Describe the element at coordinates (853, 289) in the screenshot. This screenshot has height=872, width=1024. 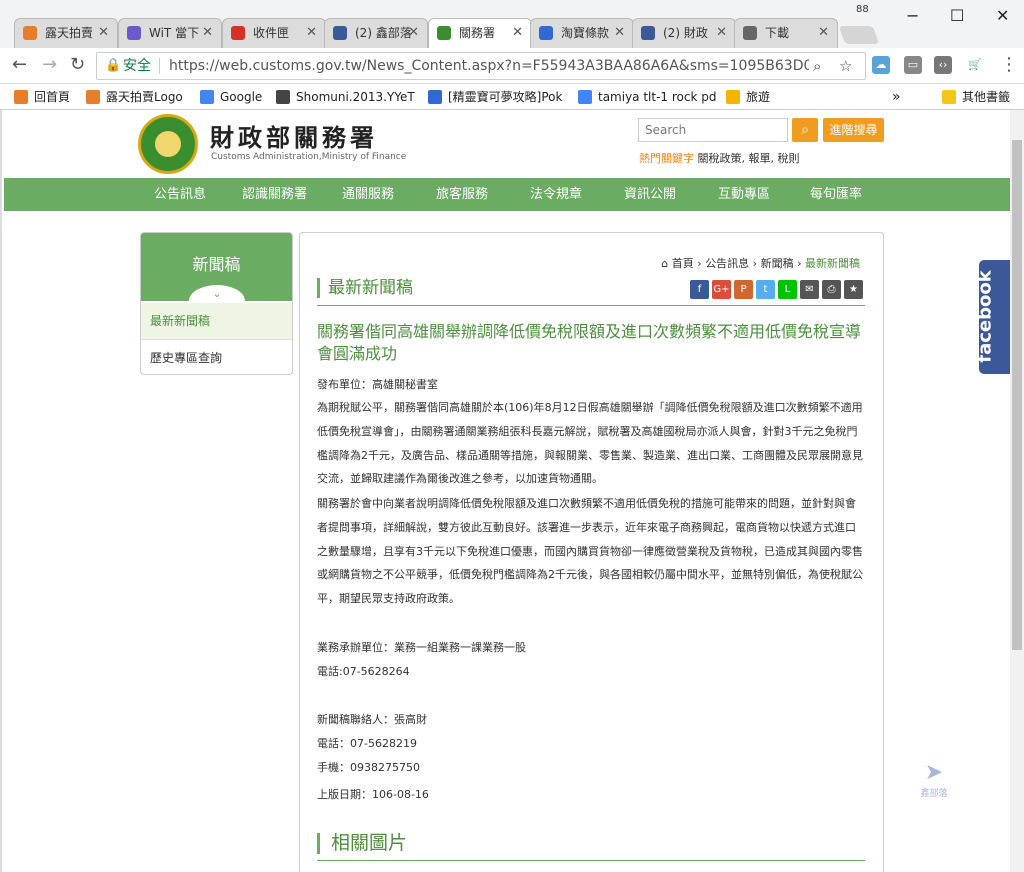
I see `favorite-icon: ★` at that location.